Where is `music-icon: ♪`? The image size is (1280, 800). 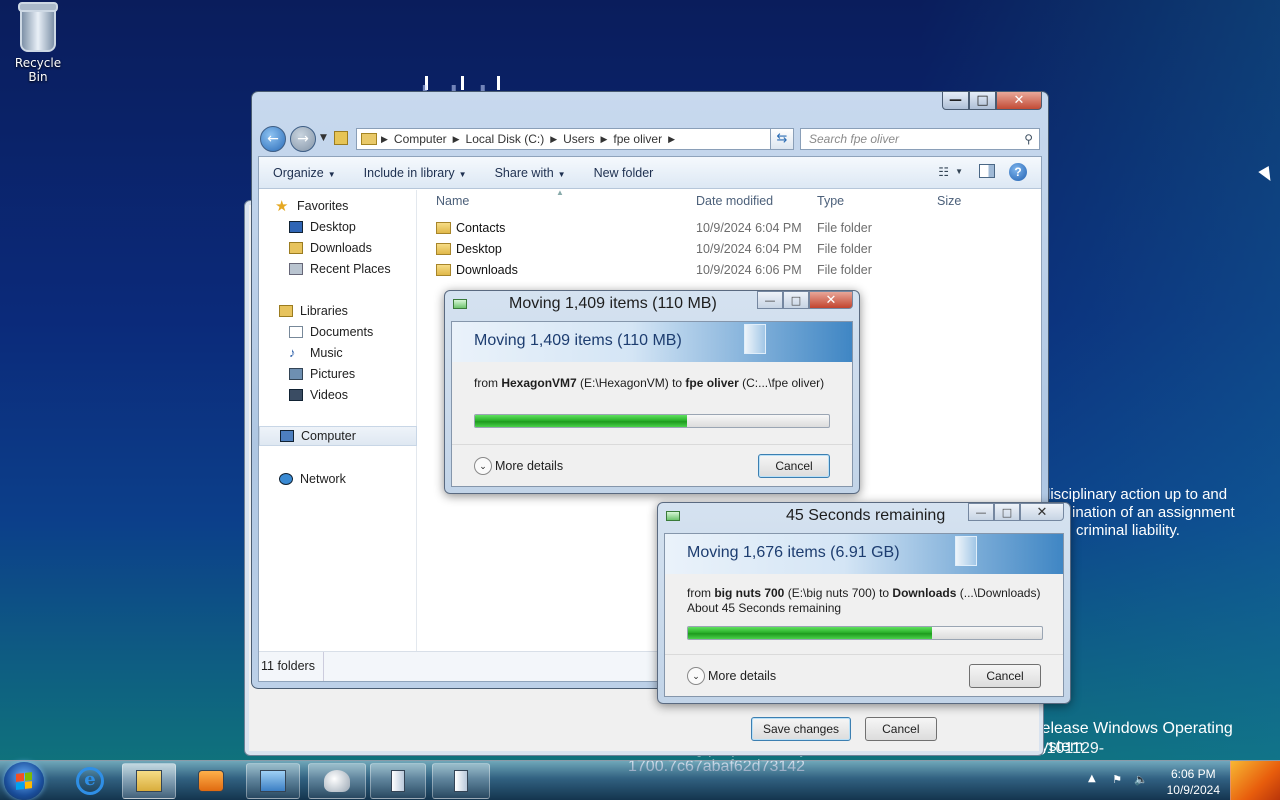 music-icon: ♪ is located at coordinates (296, 352).